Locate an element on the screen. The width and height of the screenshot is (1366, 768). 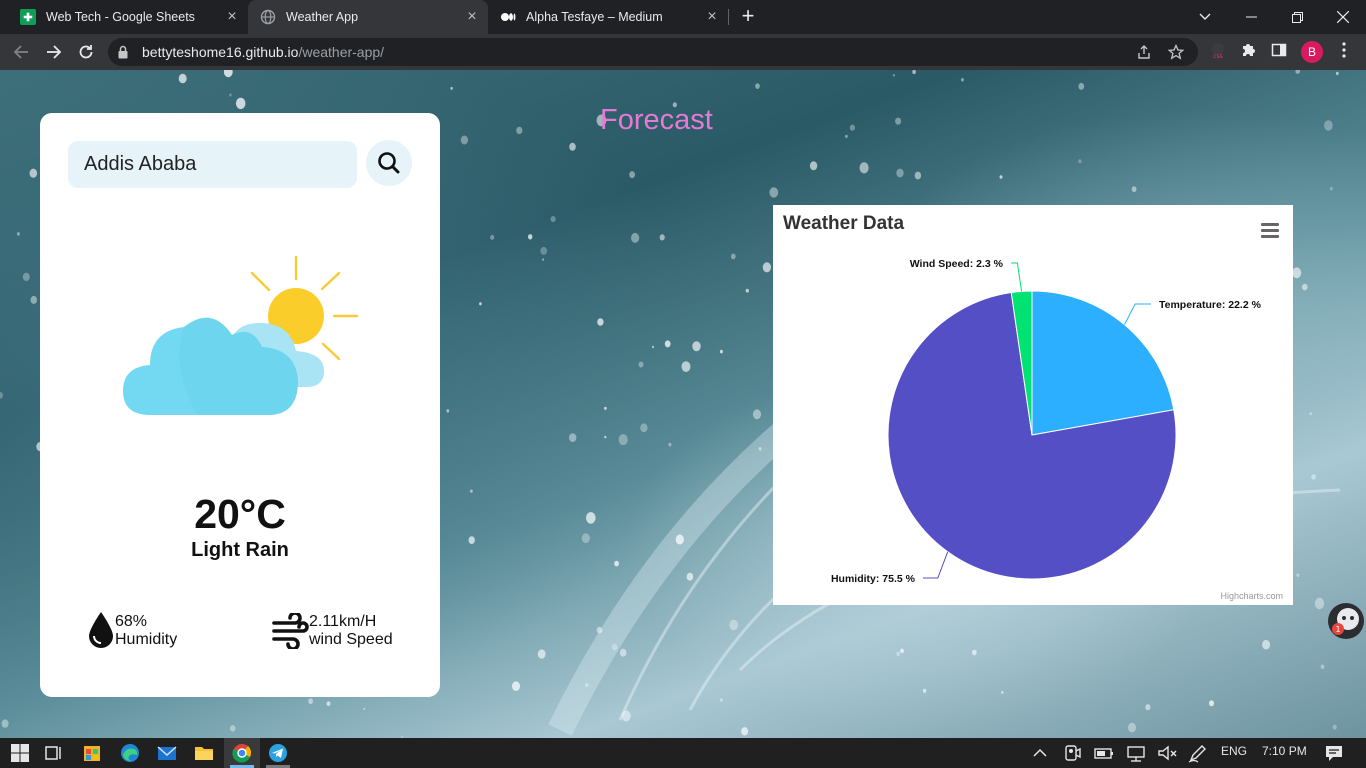
battery-icon is located at coordinates (1104, 753).